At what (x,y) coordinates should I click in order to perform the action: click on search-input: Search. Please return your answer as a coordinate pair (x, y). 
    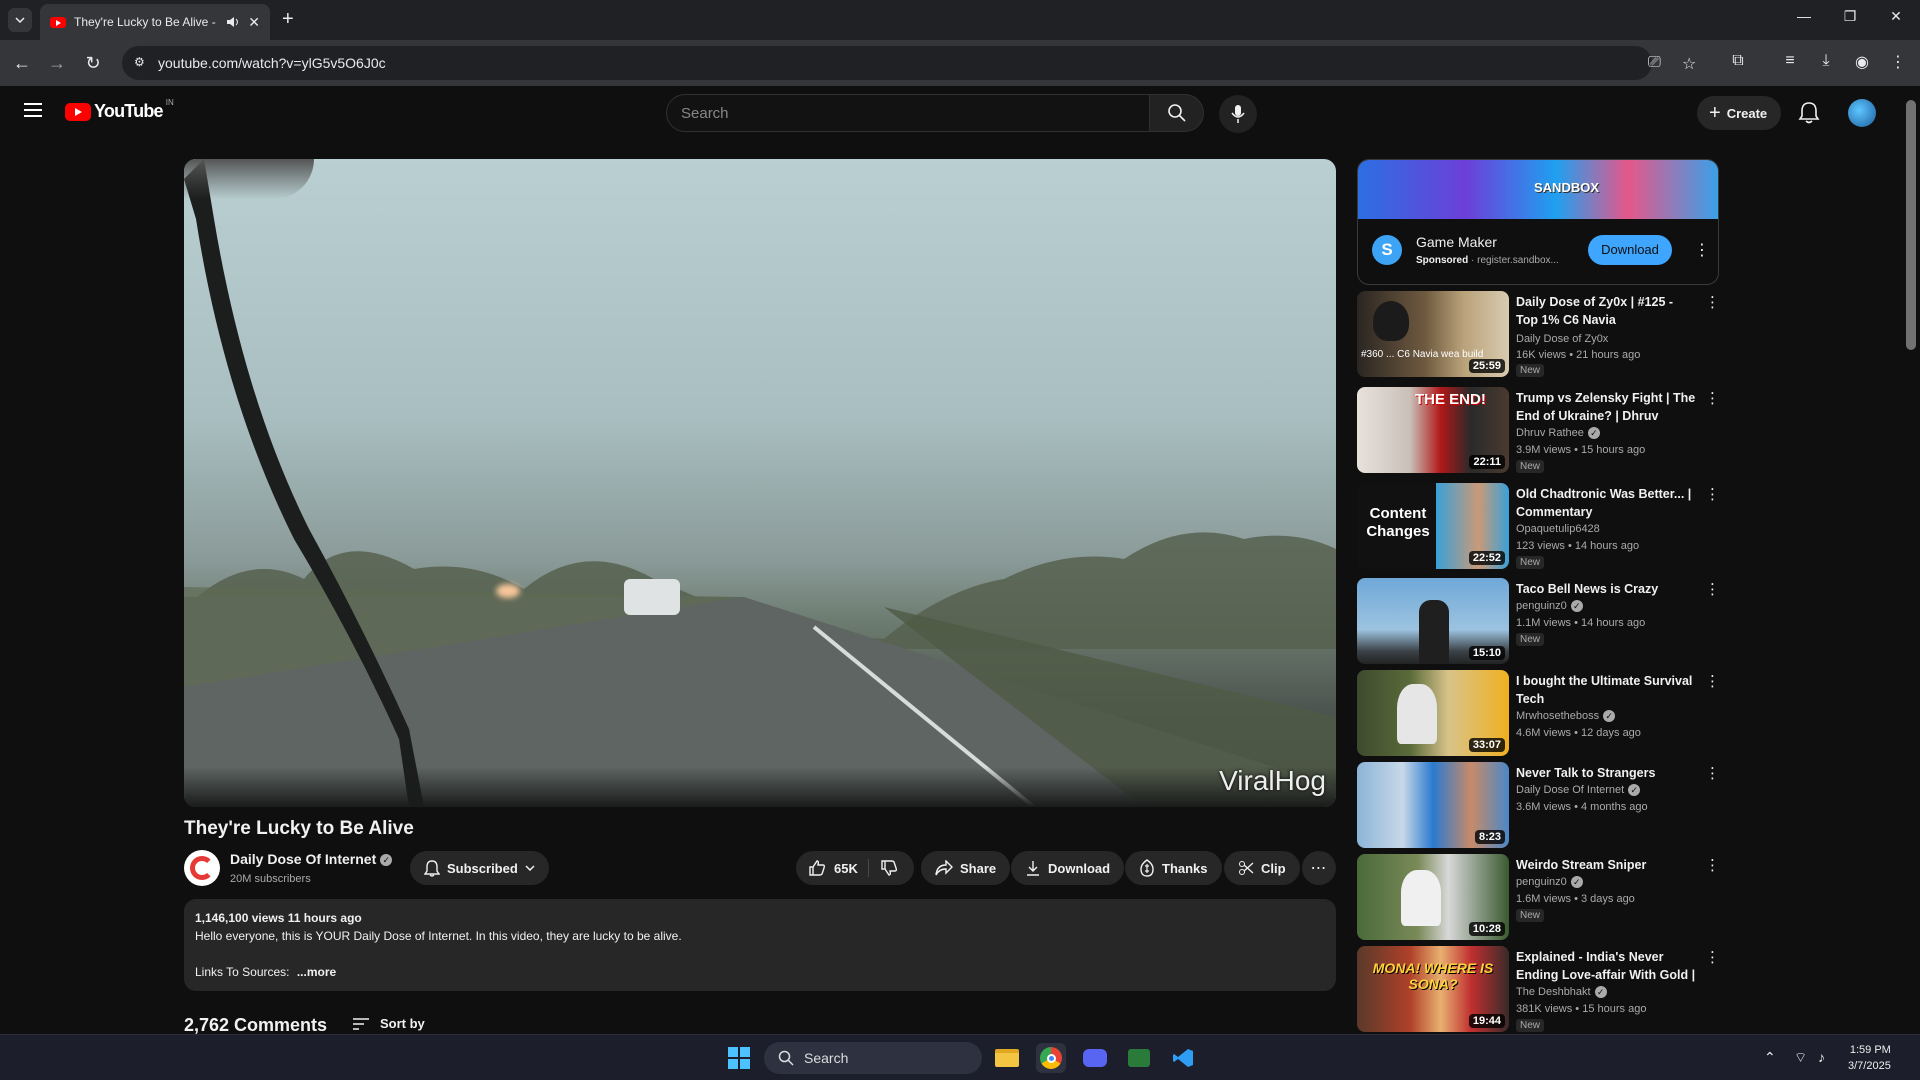
    Looking at the image, I should click on (908, 113).